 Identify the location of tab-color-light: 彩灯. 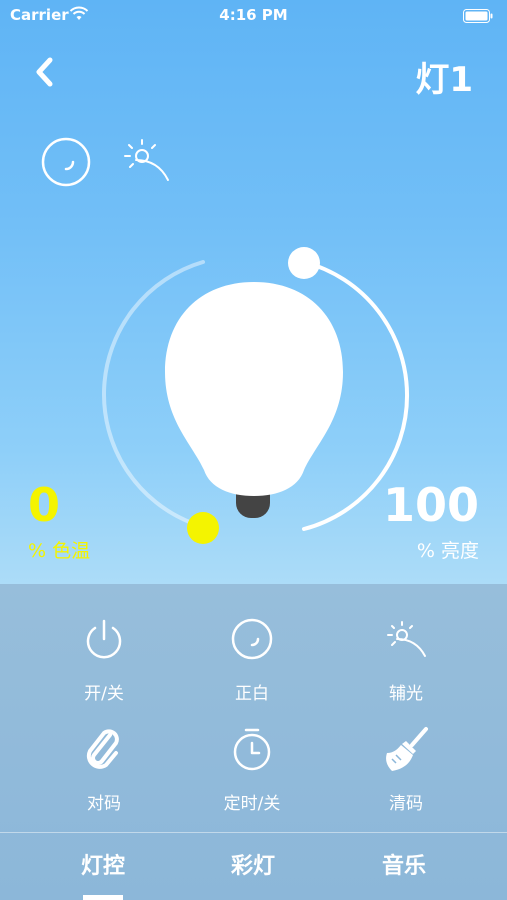
(253, 864).